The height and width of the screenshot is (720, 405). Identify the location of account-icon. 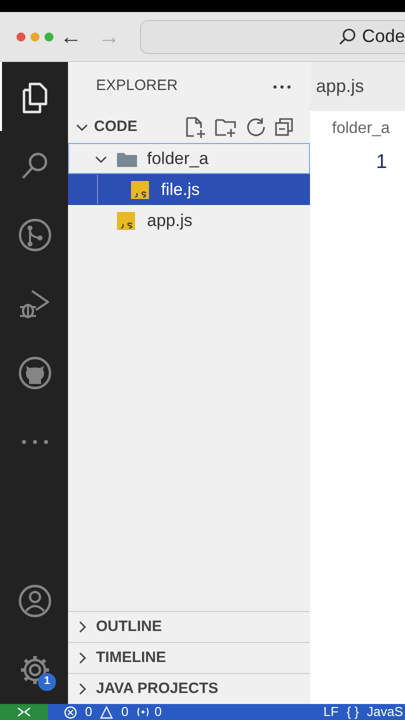
(35, 601).